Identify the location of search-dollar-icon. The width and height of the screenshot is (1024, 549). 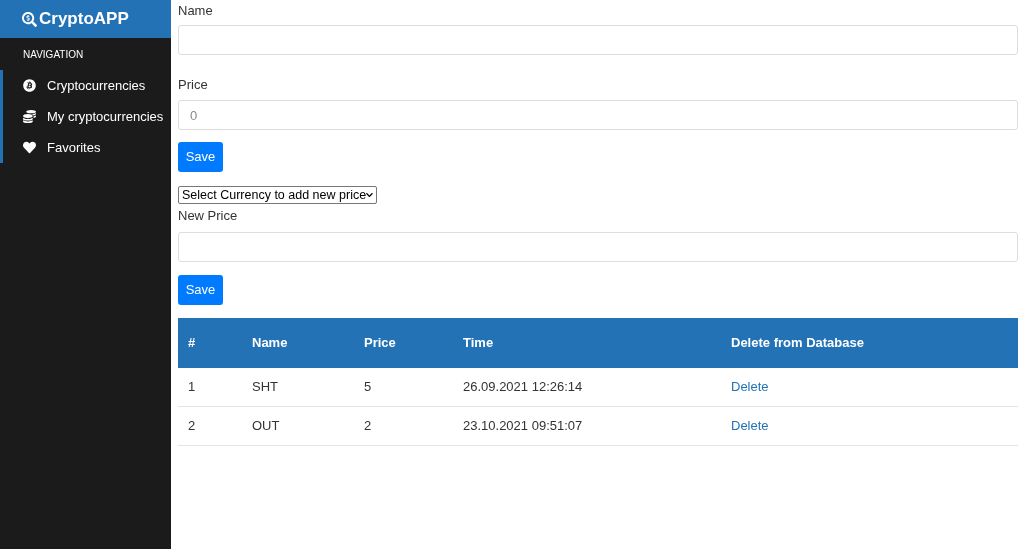
(29, 19).